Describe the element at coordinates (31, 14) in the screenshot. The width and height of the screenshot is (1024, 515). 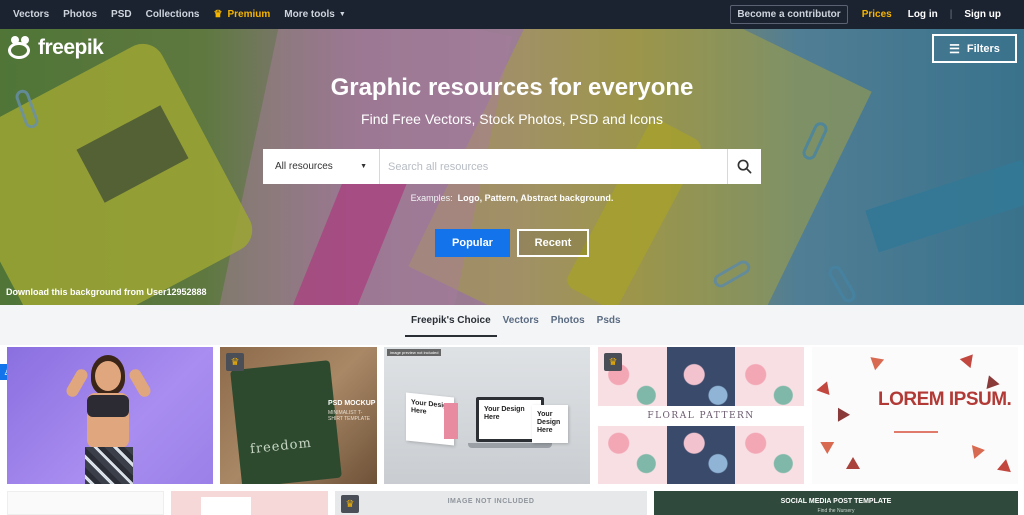
I see `nav-link-vectors: Vectors` at that location.